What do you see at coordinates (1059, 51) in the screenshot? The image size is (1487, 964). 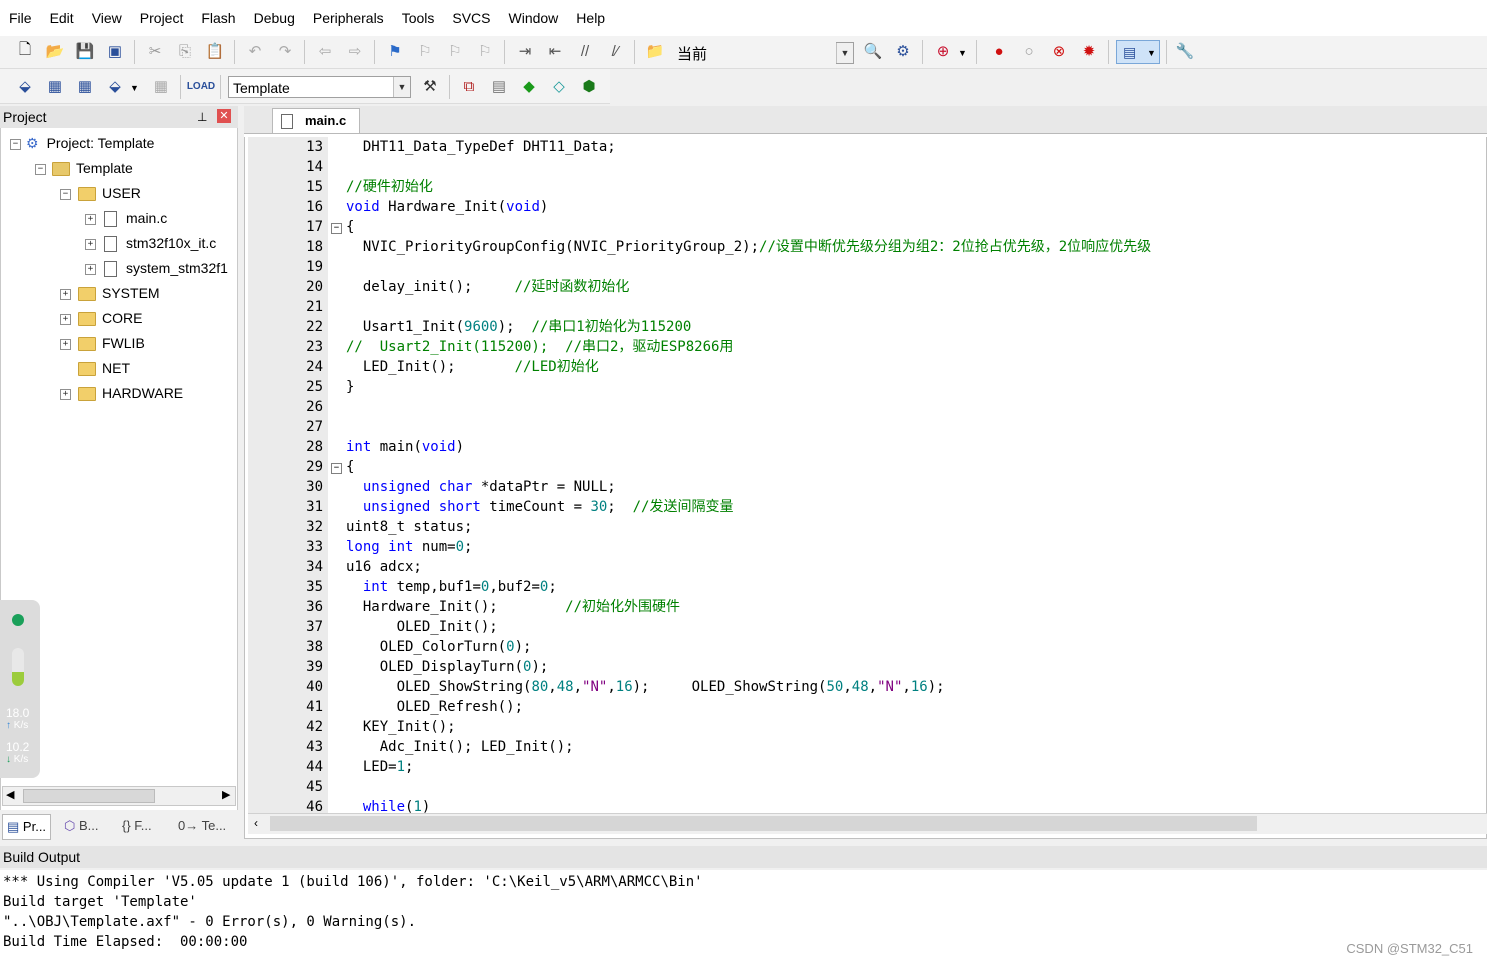 I see `disable-all-breakpoints-icon: ⊗` at bounding box center [1059, 51].